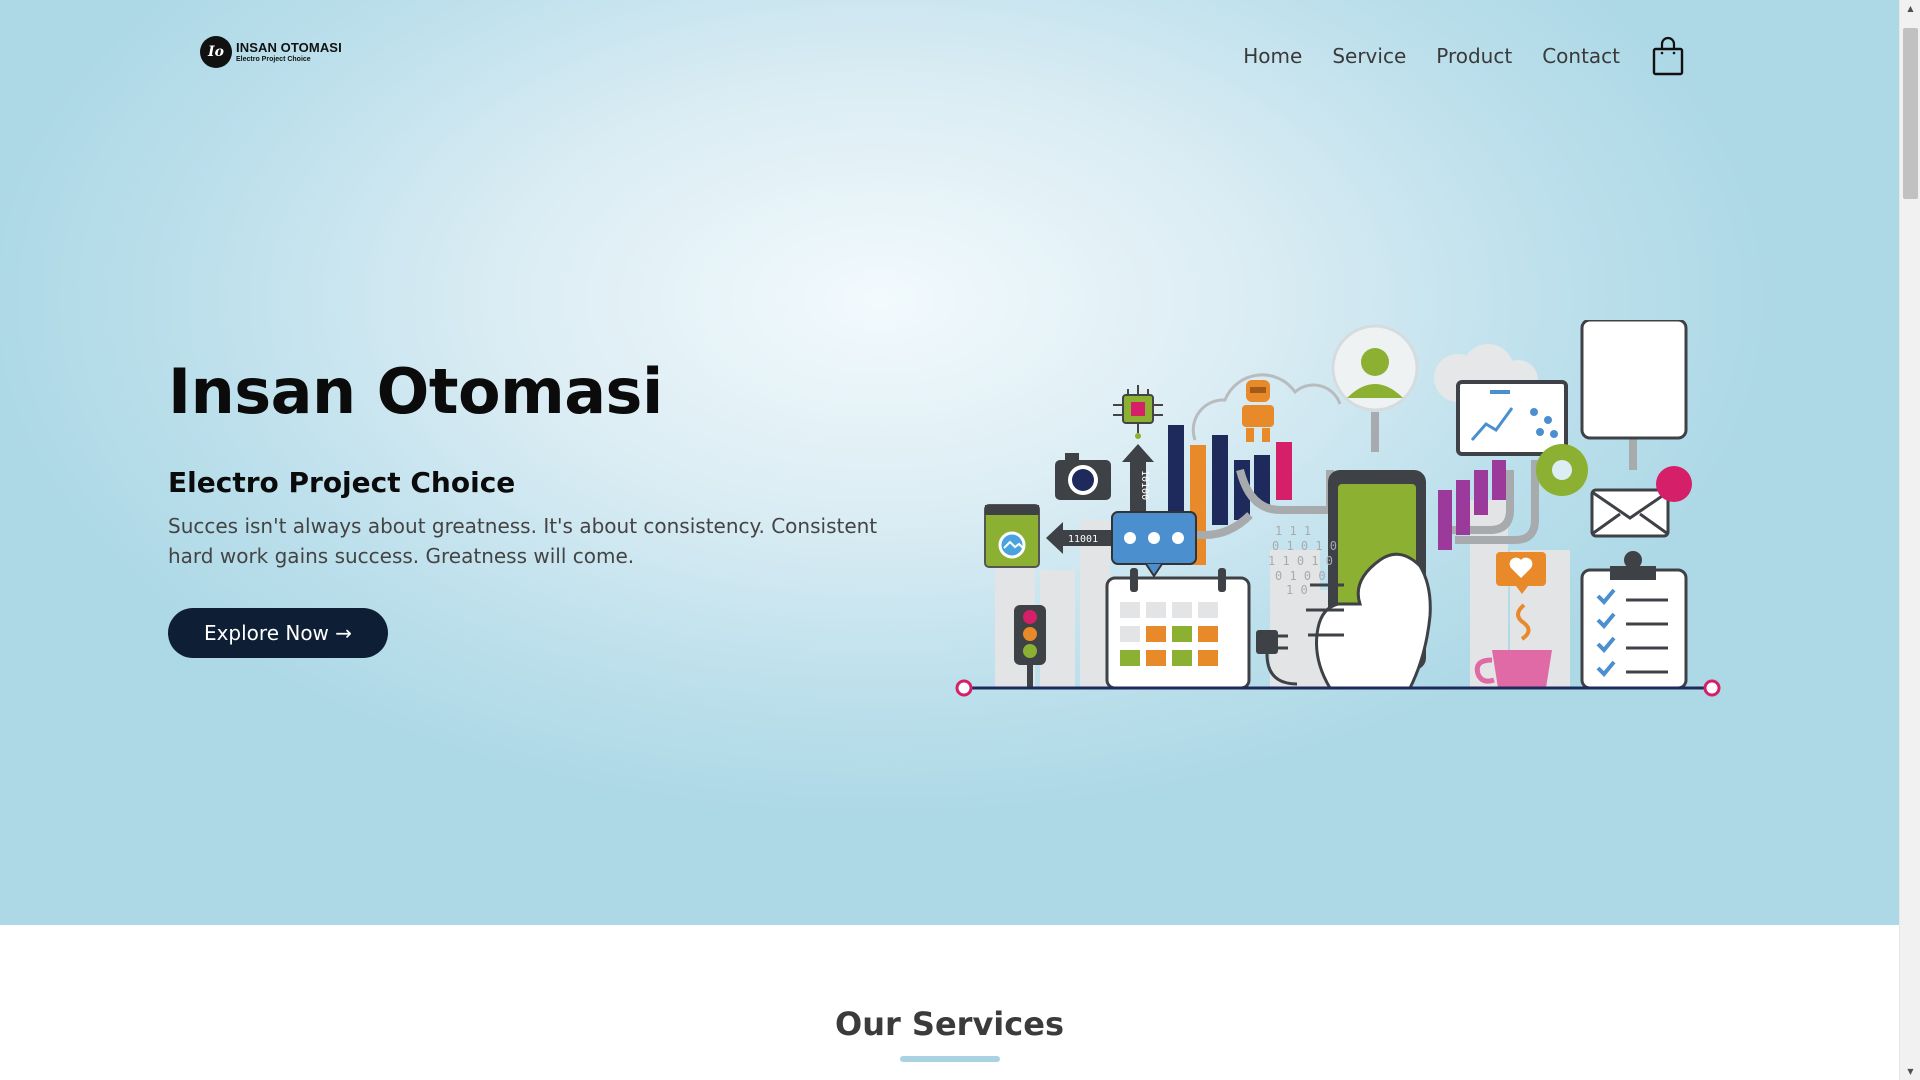  Describe the element at coordinates (1641, 502) in the screenshot. I see `mail-envelope-icon` at that location.